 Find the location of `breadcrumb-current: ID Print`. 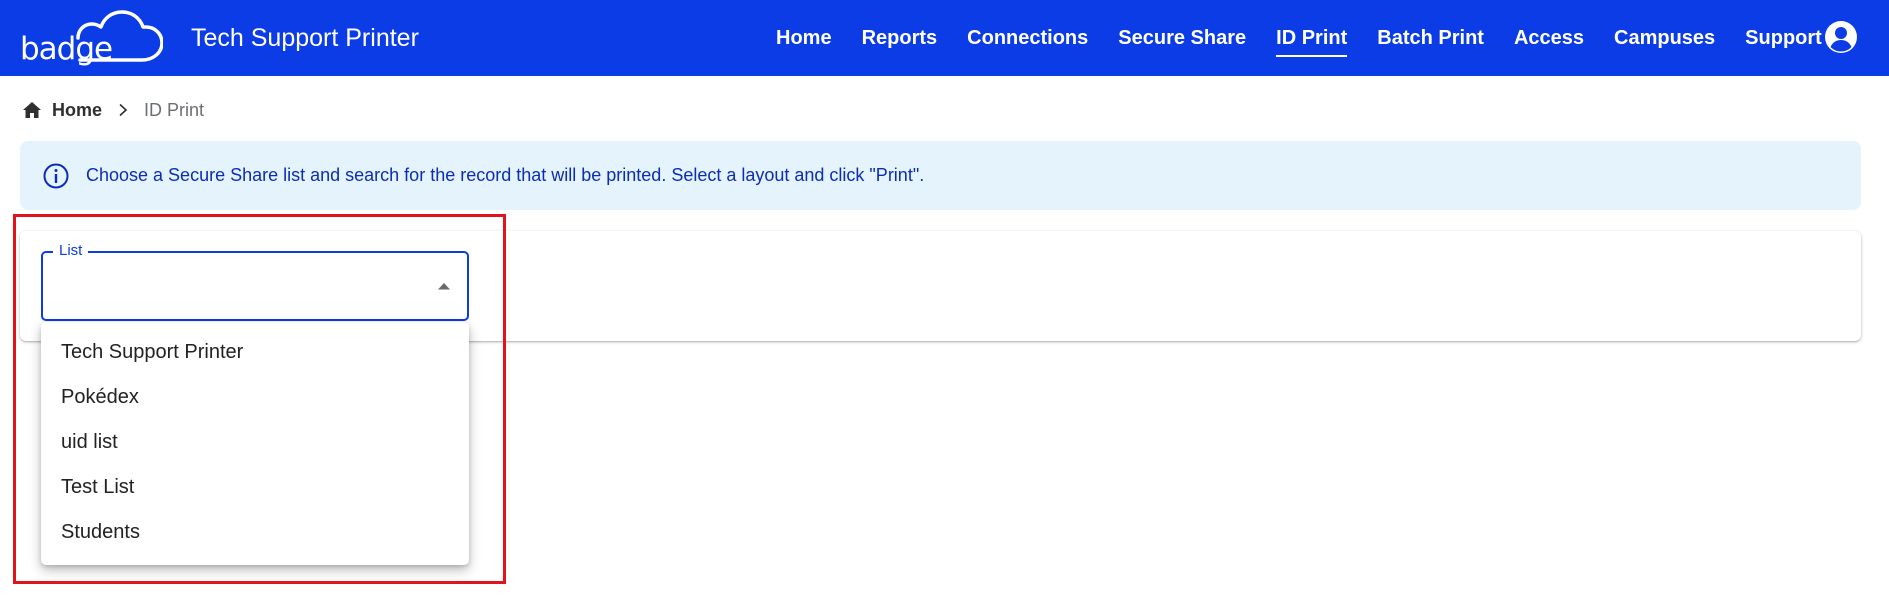

breadcrumb-current: ID Print is located at coordinates (174, 109).